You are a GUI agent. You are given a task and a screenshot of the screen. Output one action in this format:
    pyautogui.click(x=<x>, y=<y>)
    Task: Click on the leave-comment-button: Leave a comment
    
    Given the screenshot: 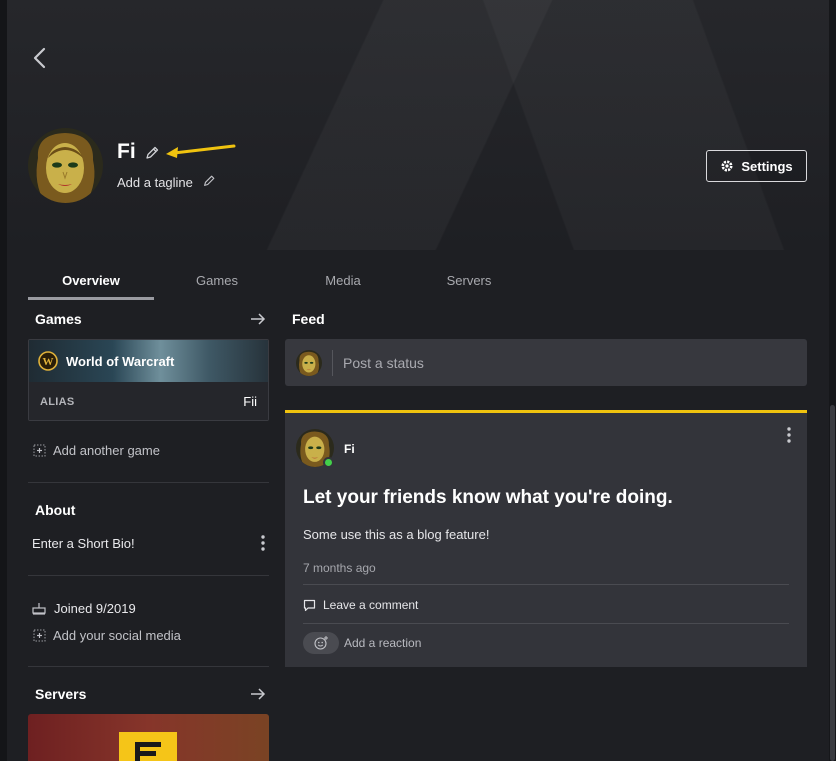 What is the action you would take?
    pyautogui.click(x=360, y=605)
    